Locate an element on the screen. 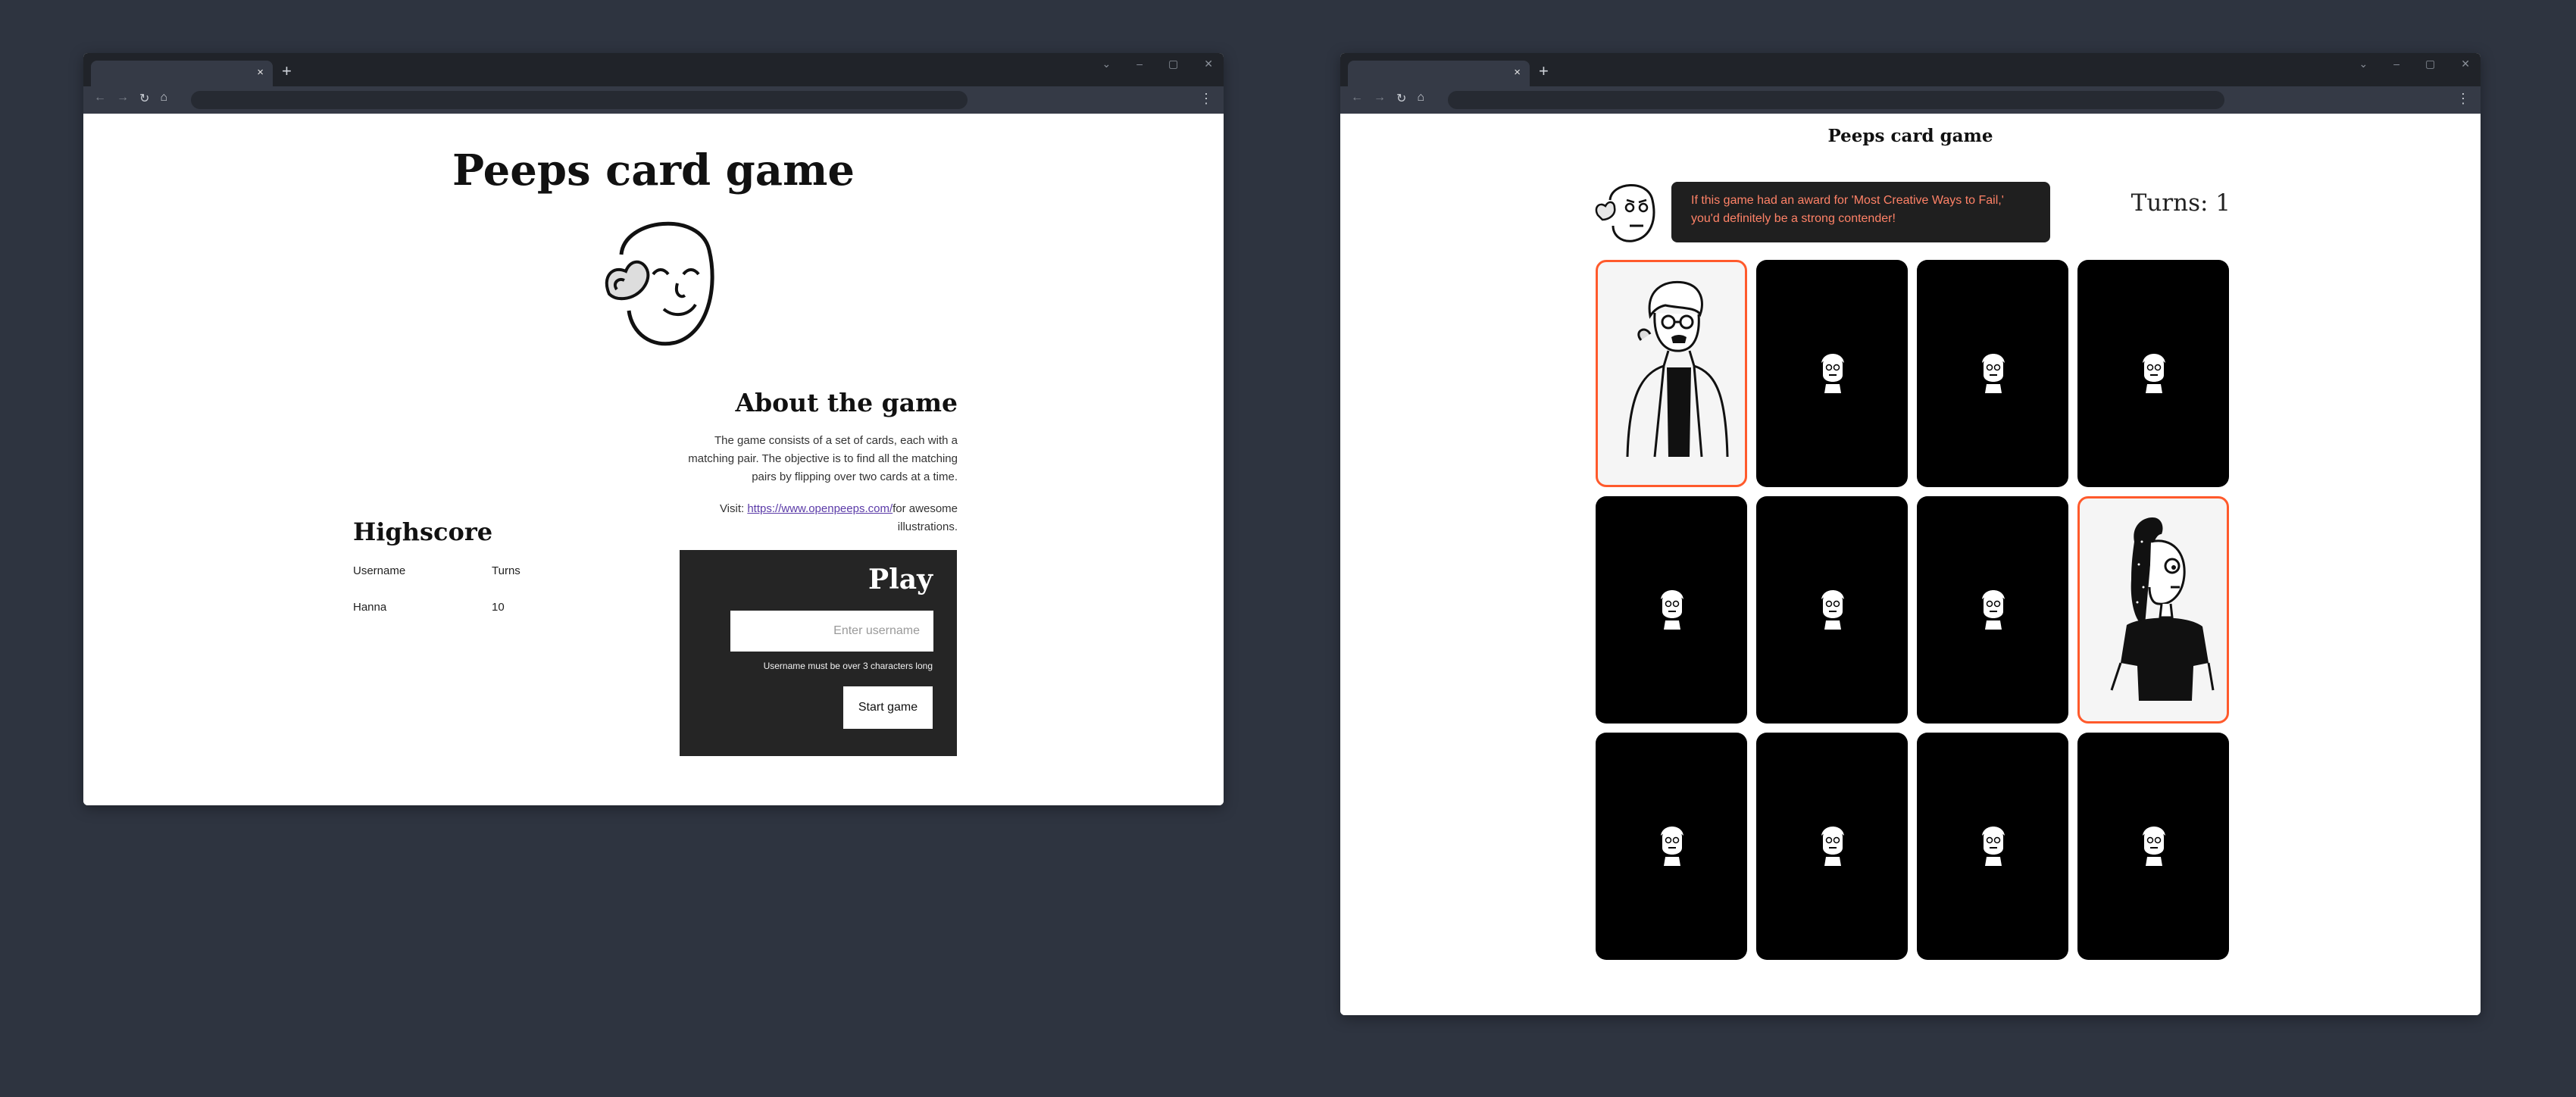  bald-peep-mascot-icon is located at coordinates (659, 283).